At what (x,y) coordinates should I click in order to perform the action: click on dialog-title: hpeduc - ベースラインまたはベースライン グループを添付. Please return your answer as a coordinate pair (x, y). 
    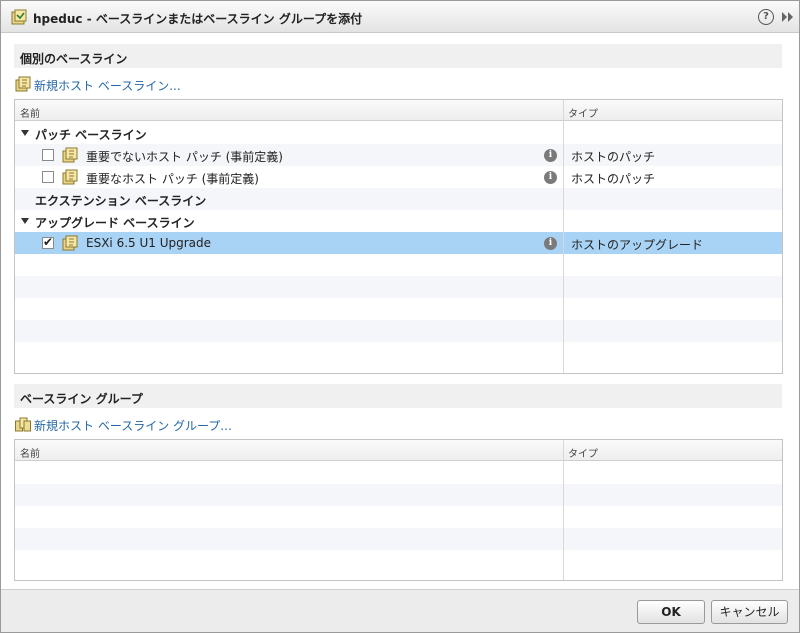
    Looking at the image, I should click on (198, 19).